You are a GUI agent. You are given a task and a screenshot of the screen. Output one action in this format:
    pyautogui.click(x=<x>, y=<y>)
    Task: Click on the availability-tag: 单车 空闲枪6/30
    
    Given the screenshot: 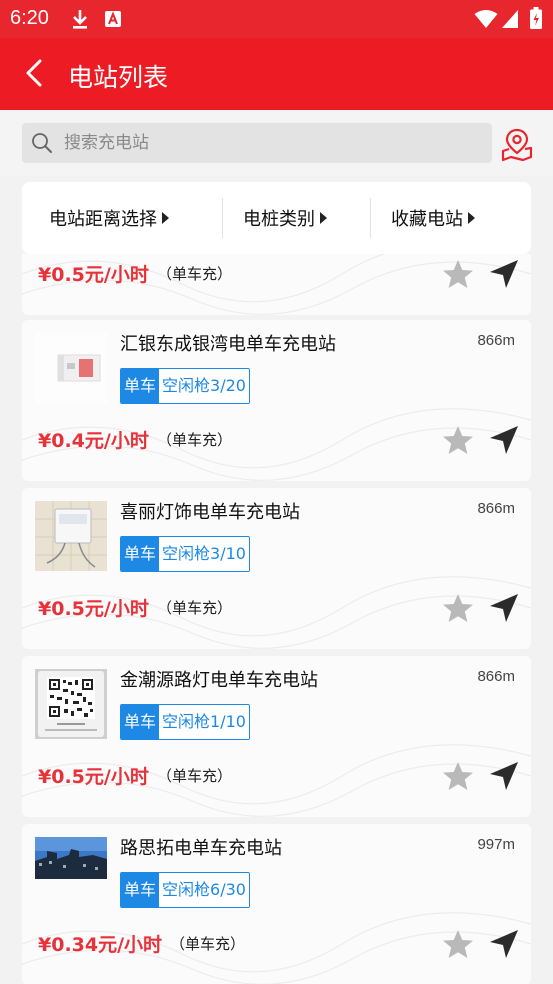 What is the action you would take?
    pyautogui.click(x=185, y=890)
    